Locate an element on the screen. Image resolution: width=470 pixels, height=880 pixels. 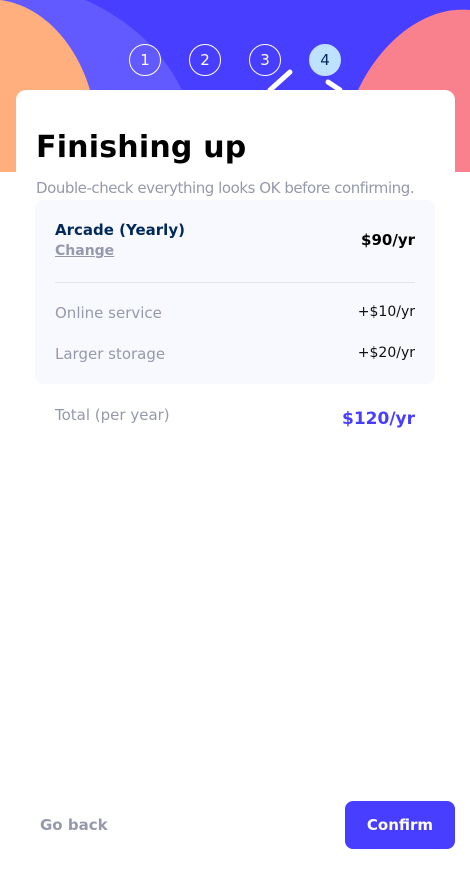
summary-divider is located at coordinates (235, 282).